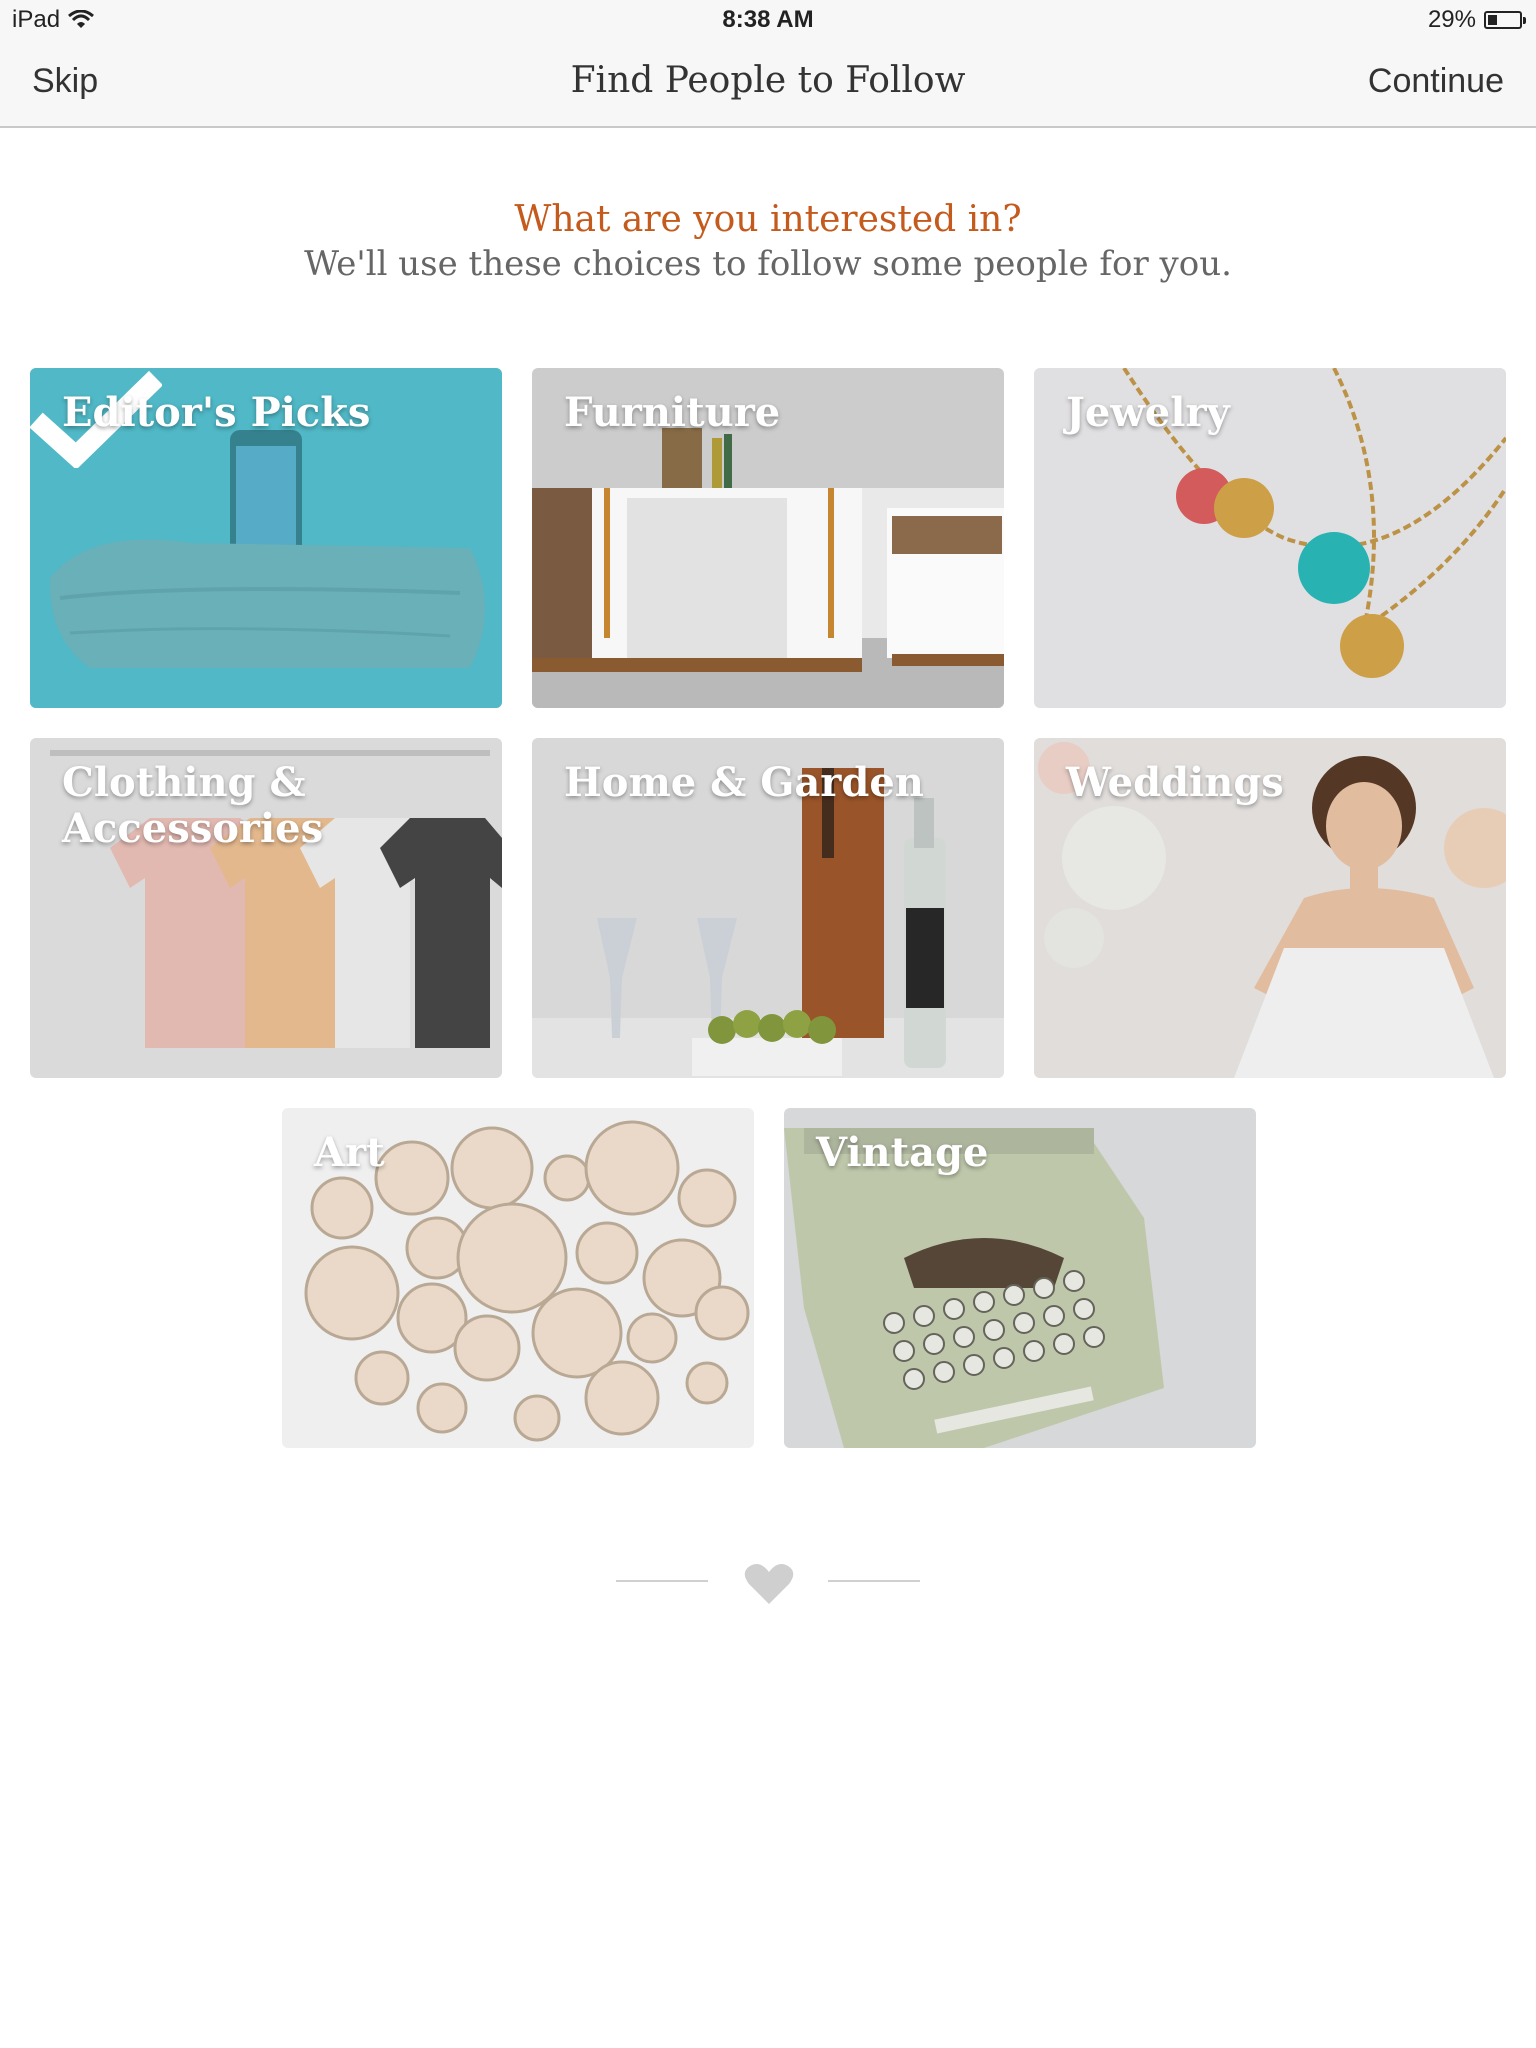 The width and height of the screenshot is (1536, 2048). Describe the element at coordinates (672, 412) in the screenshot. I see `category-label: Furniture` at that location.